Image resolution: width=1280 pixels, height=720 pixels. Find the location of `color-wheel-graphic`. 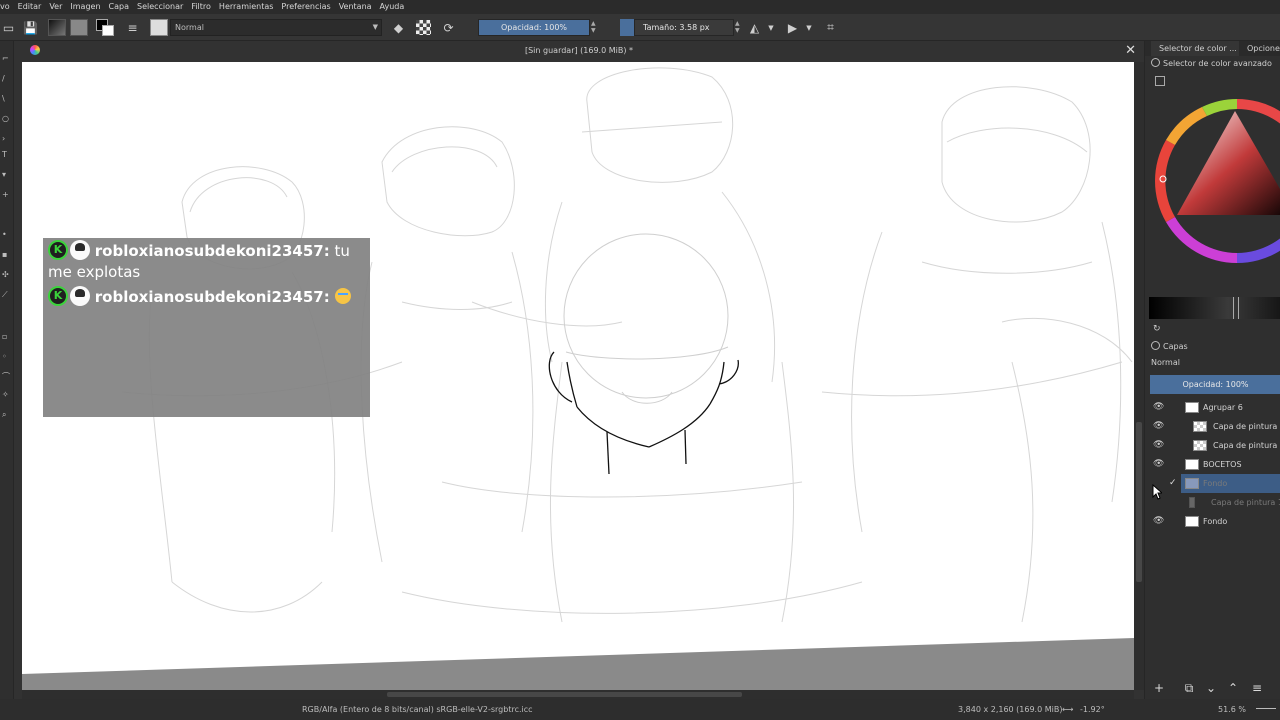

color-wheel-graphic is located at coordinates (1217, 181).